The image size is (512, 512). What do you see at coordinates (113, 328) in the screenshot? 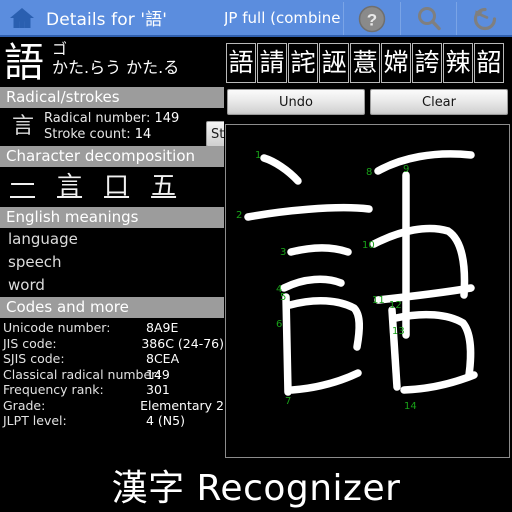
I see `code-row: Unicode number: 8A9E` at bounding box center [113, 328].